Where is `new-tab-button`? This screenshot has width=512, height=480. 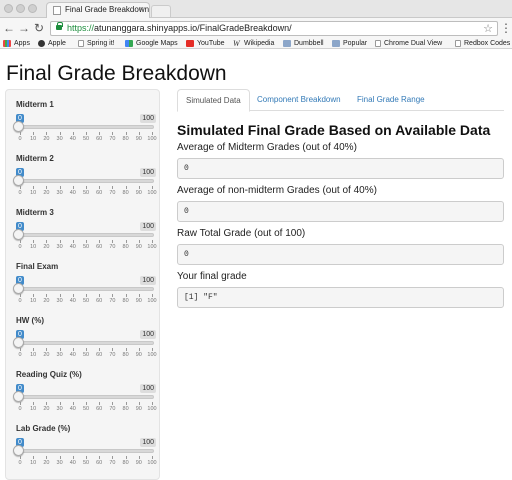
new-tab-button is located at coordinates (161, 11).